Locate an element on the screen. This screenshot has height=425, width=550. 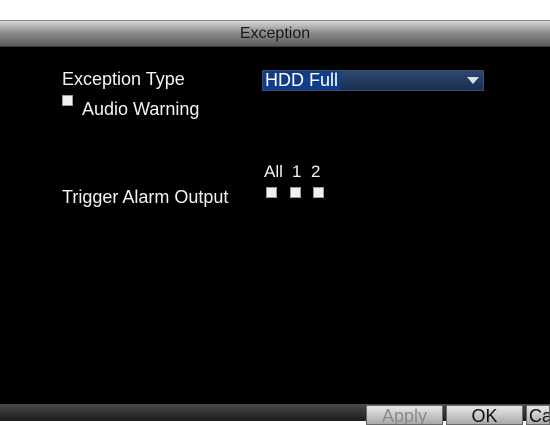
audio-warning-label: Audio Warning is located at coordinates (141, 109).